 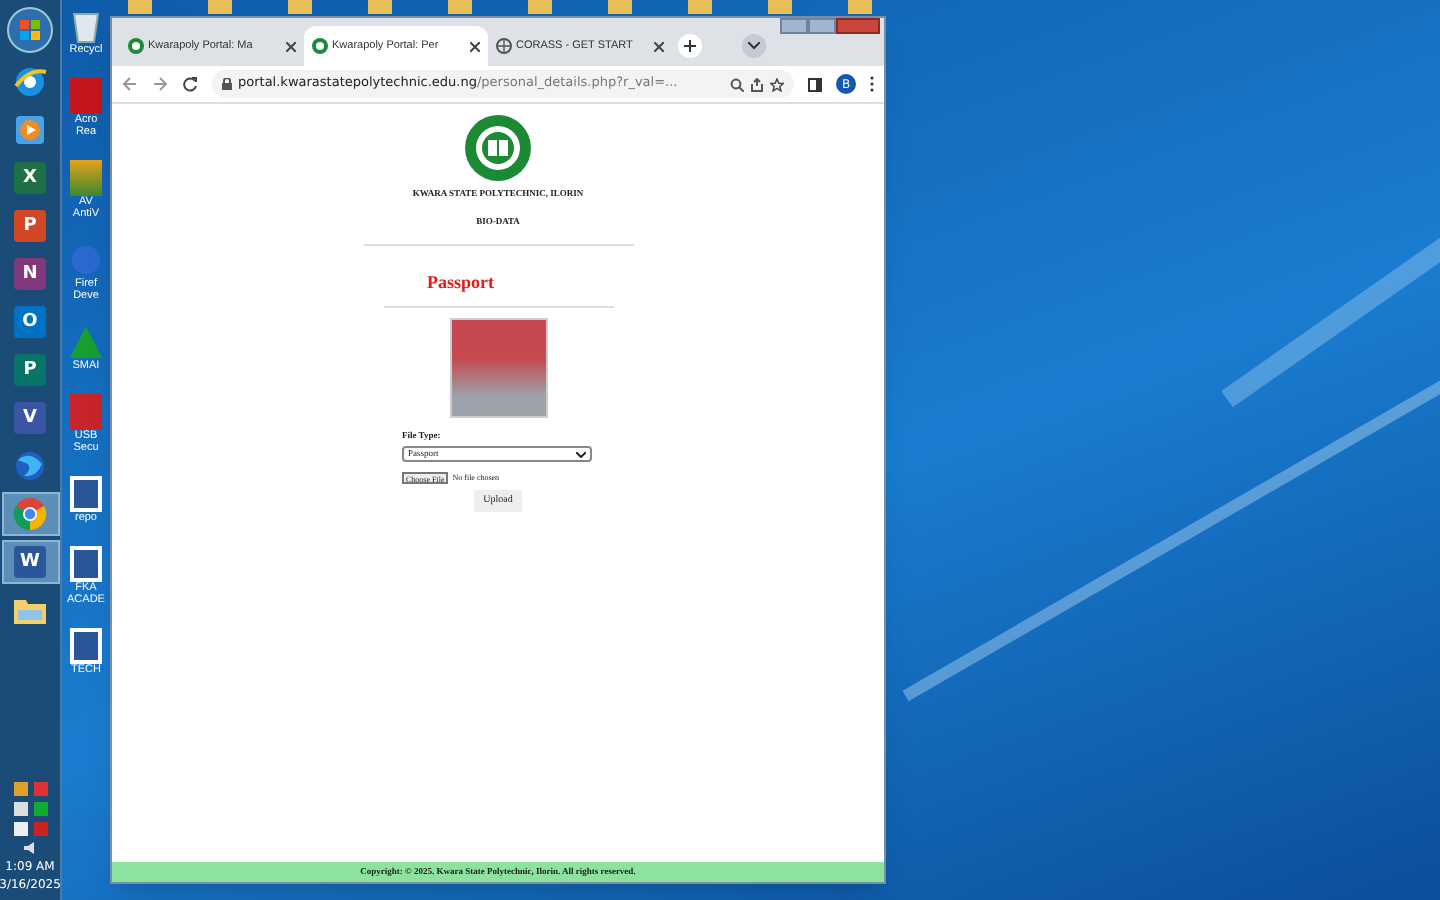 I want to click on new-tab-button, so click(x=690, y=46).